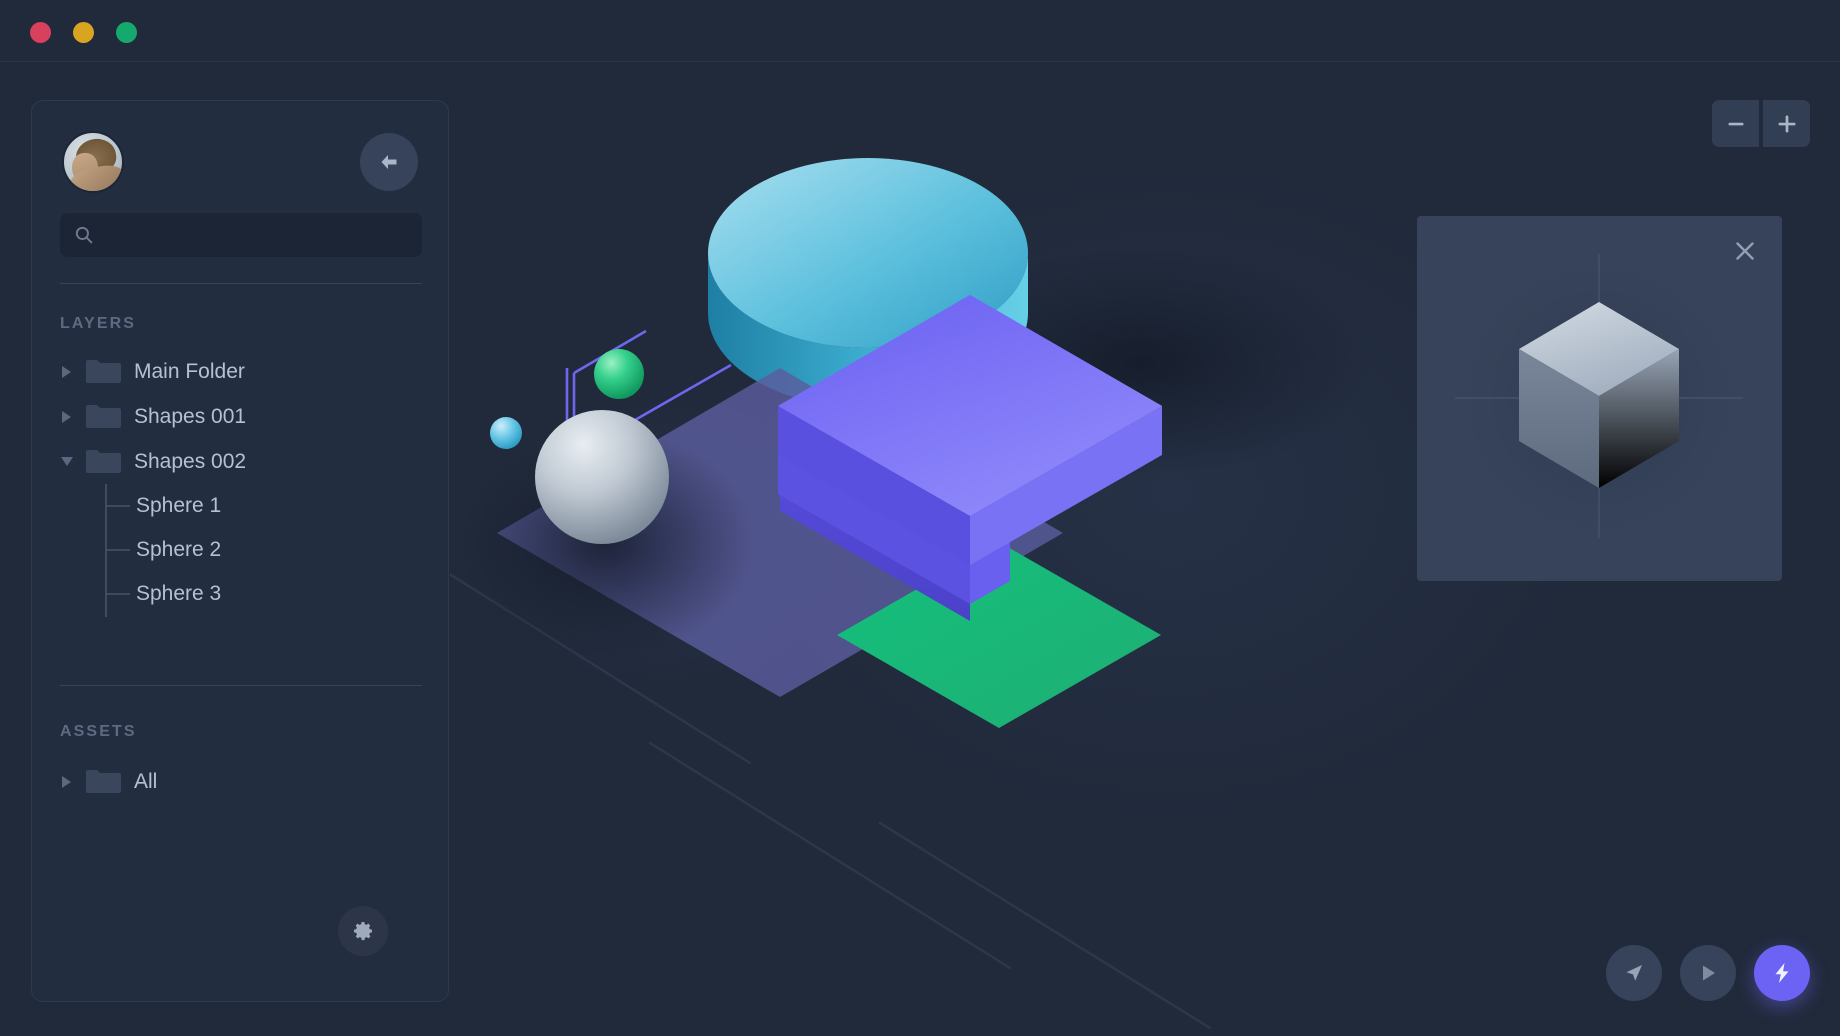  Describe the element at coordinates (179, 549) in the screenshot. I see `layer-label: Sphere 2` at that location.